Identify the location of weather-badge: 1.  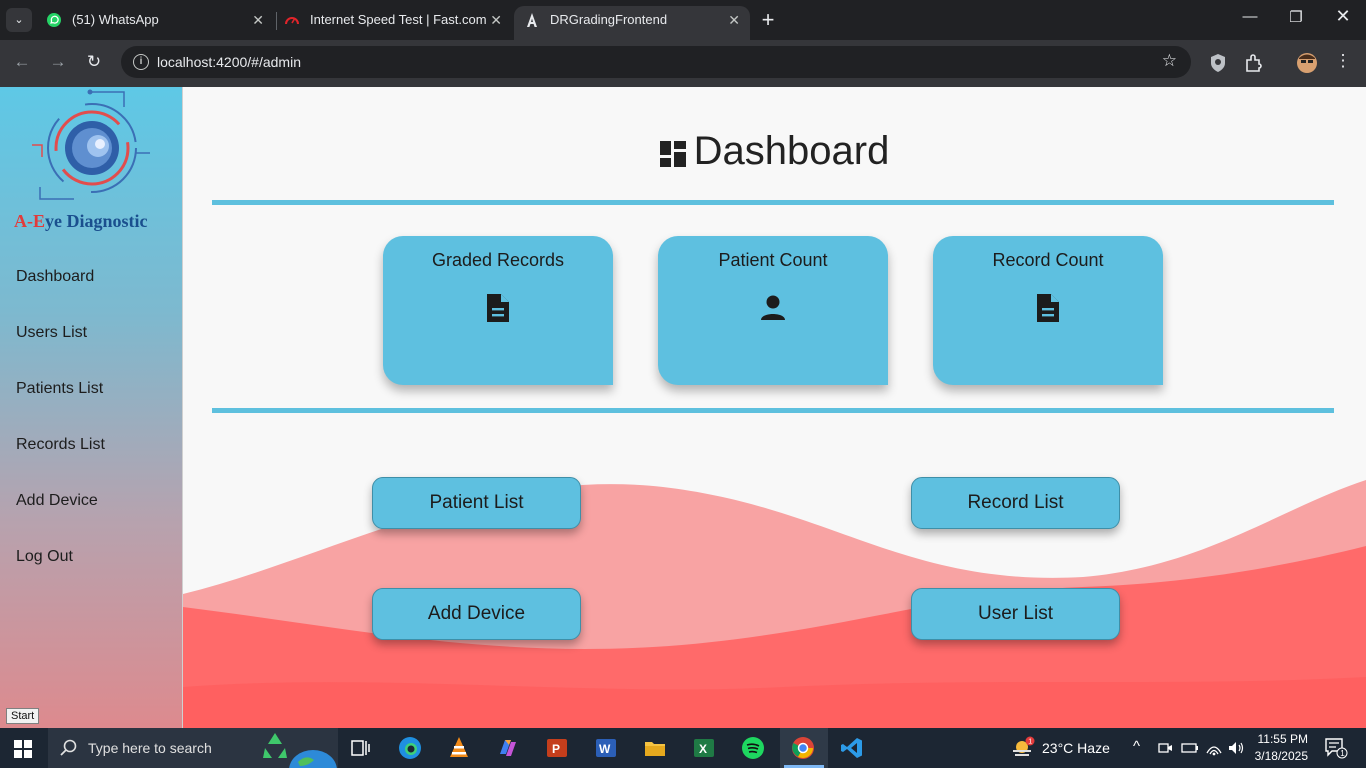
(1030, 742).